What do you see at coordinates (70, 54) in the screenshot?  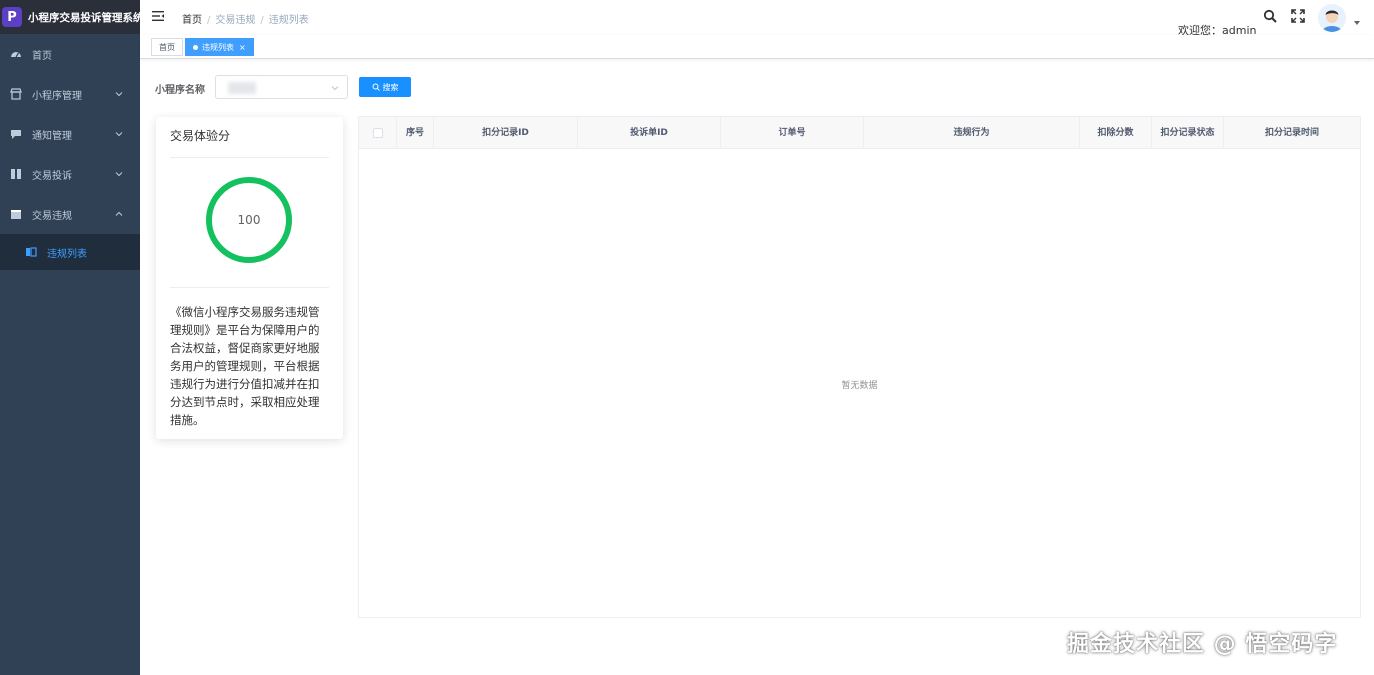 I see `sidebar-item-home: 首页` at bounding box center [70, 54].